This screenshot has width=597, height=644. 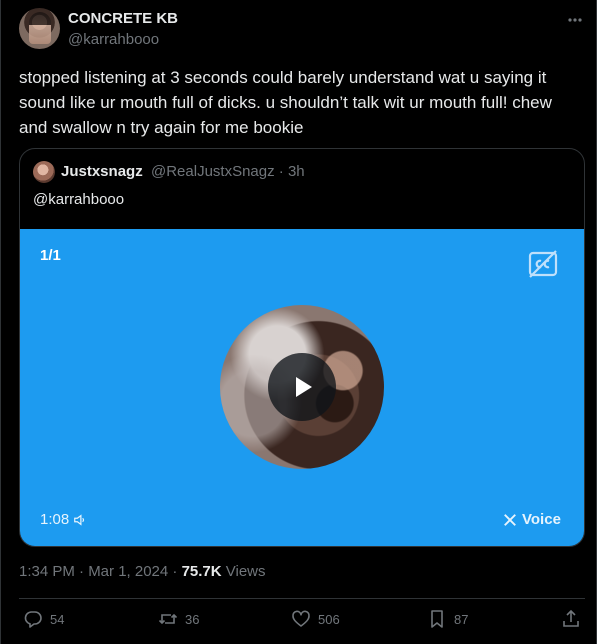 I want to click on voice-label: Voice, so click(x=541, y=519).